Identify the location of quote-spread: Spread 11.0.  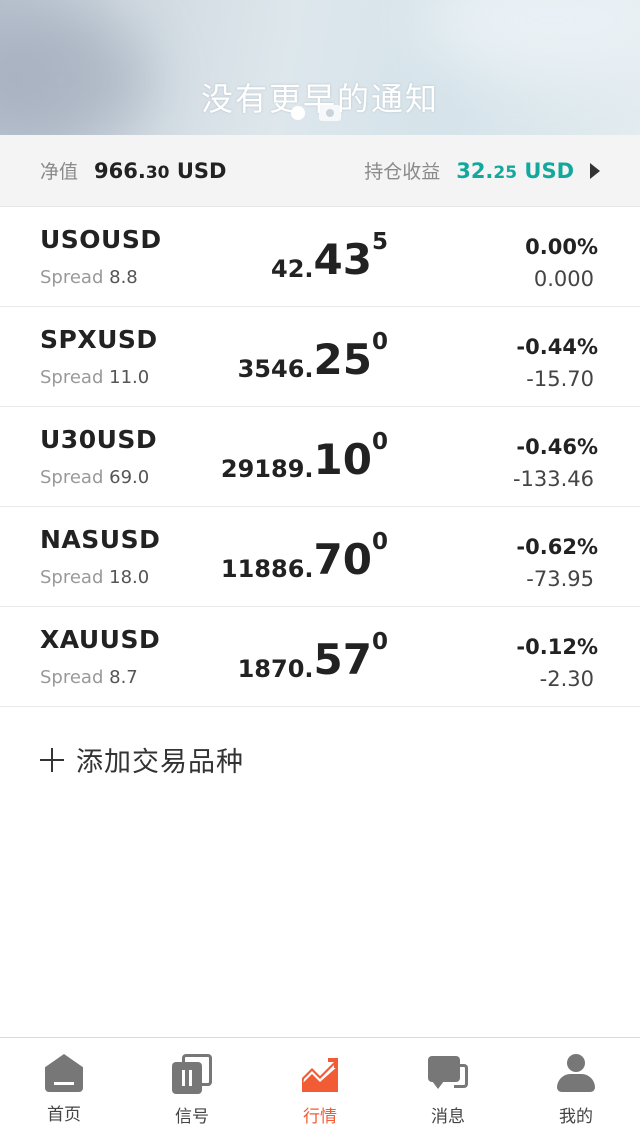
(94, 377).